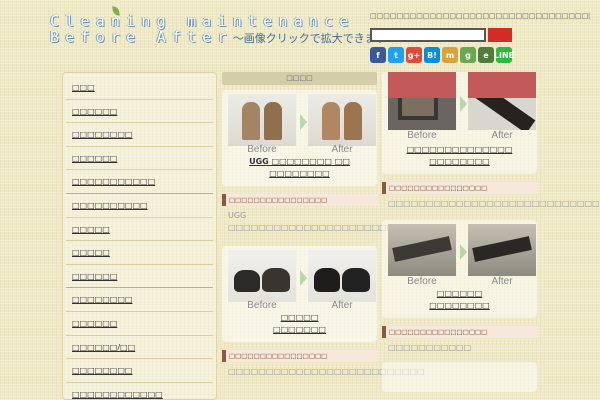 Image resolution: width=600 pixels, height=400 pixels. I want to click on sidebar-item: □□□□□□□□□□, so click(139, 206).